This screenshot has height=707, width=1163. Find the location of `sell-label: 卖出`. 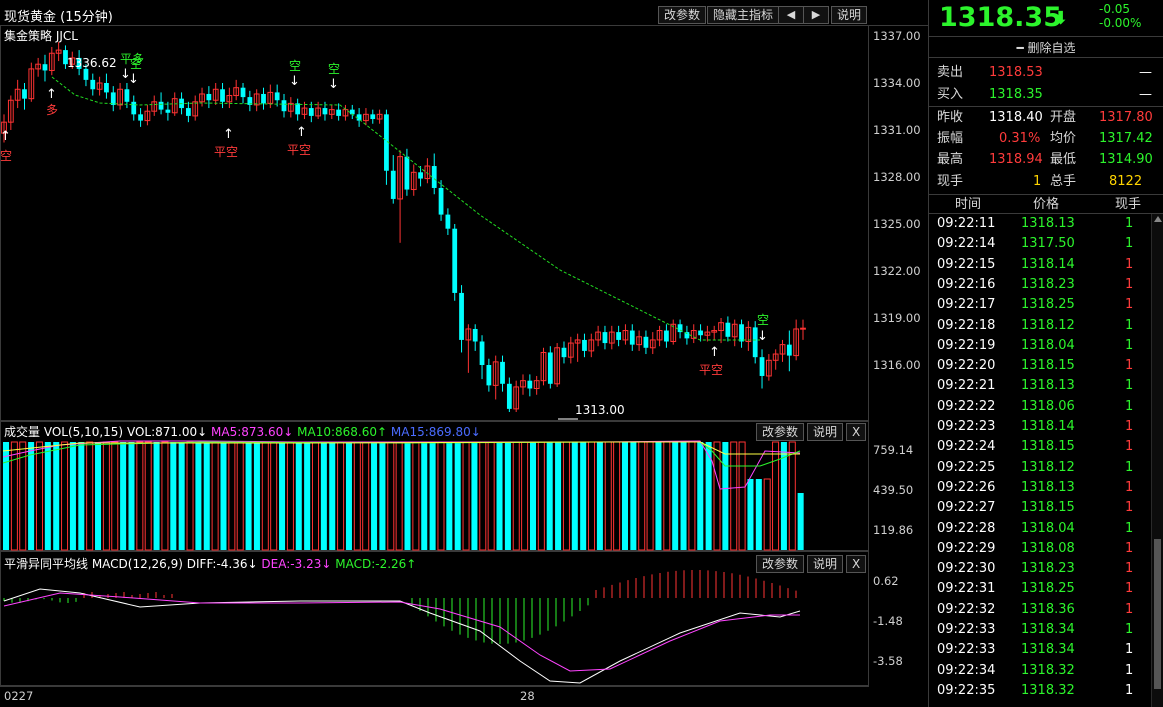

sell-label: 卖出 is located at coordinates (950, 72).